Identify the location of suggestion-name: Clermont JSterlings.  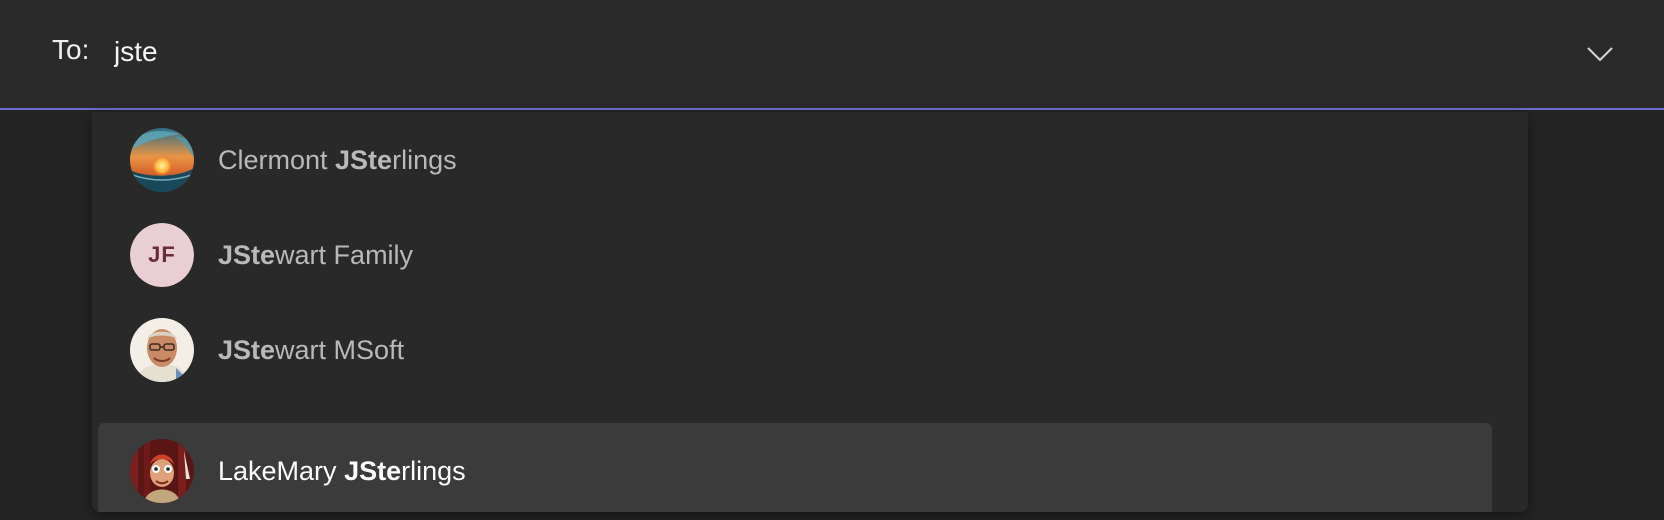
(337, 160).